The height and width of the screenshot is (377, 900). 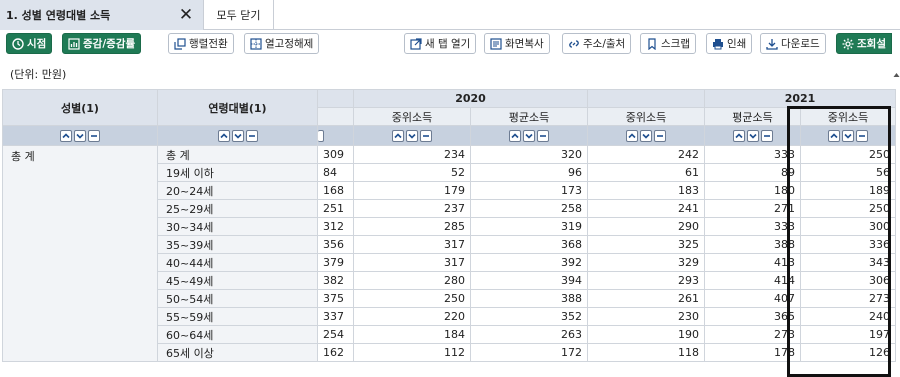 I want to click on table-cell: 414, so click(x=752, y=280).